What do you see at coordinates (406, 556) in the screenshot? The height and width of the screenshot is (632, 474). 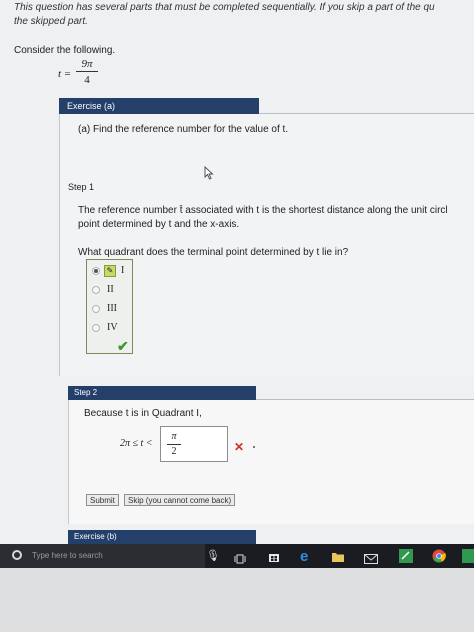 I see `app-green-icon` at bounding box center [406, 556].